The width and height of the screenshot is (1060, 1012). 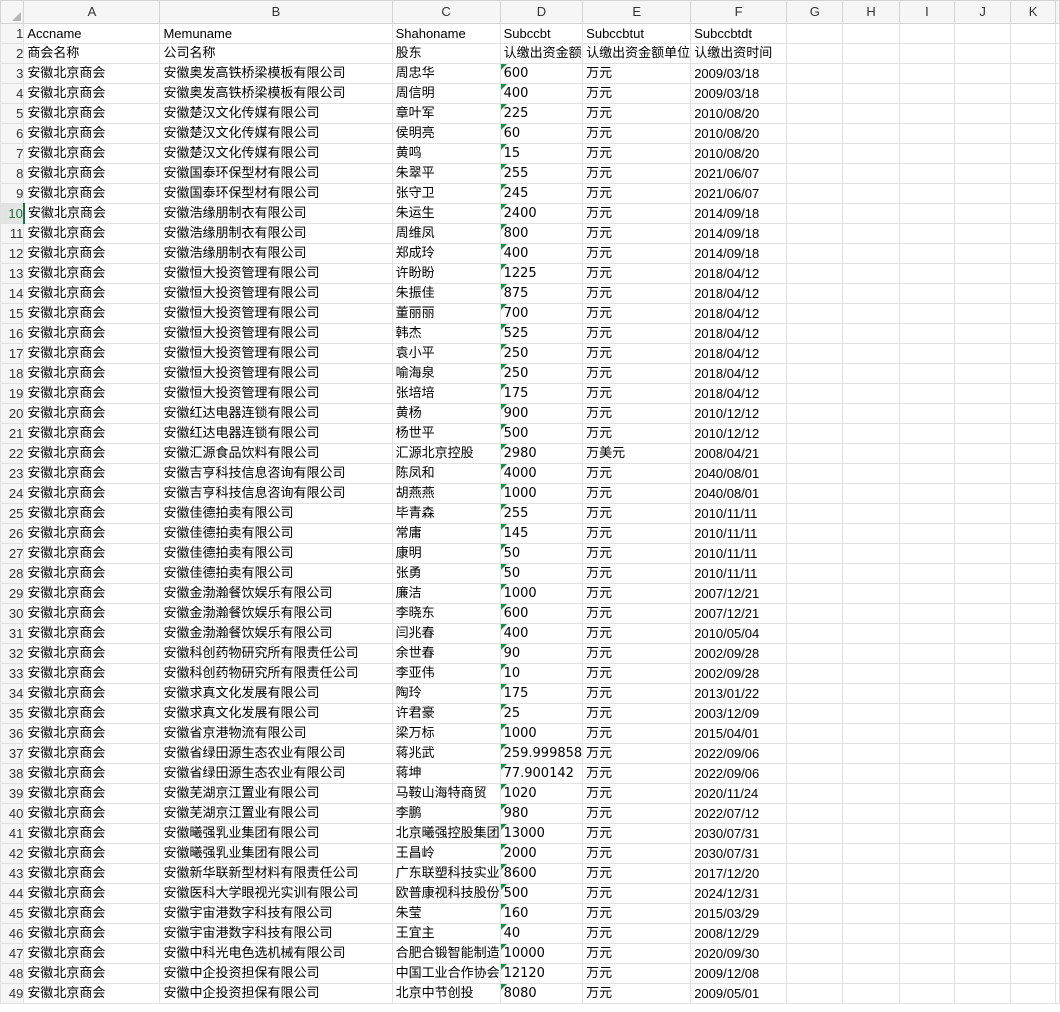 What do you see at coordinates (637, 12) in the screenshot?
I see `column-header-e: E` at bounding box center [637, 12].